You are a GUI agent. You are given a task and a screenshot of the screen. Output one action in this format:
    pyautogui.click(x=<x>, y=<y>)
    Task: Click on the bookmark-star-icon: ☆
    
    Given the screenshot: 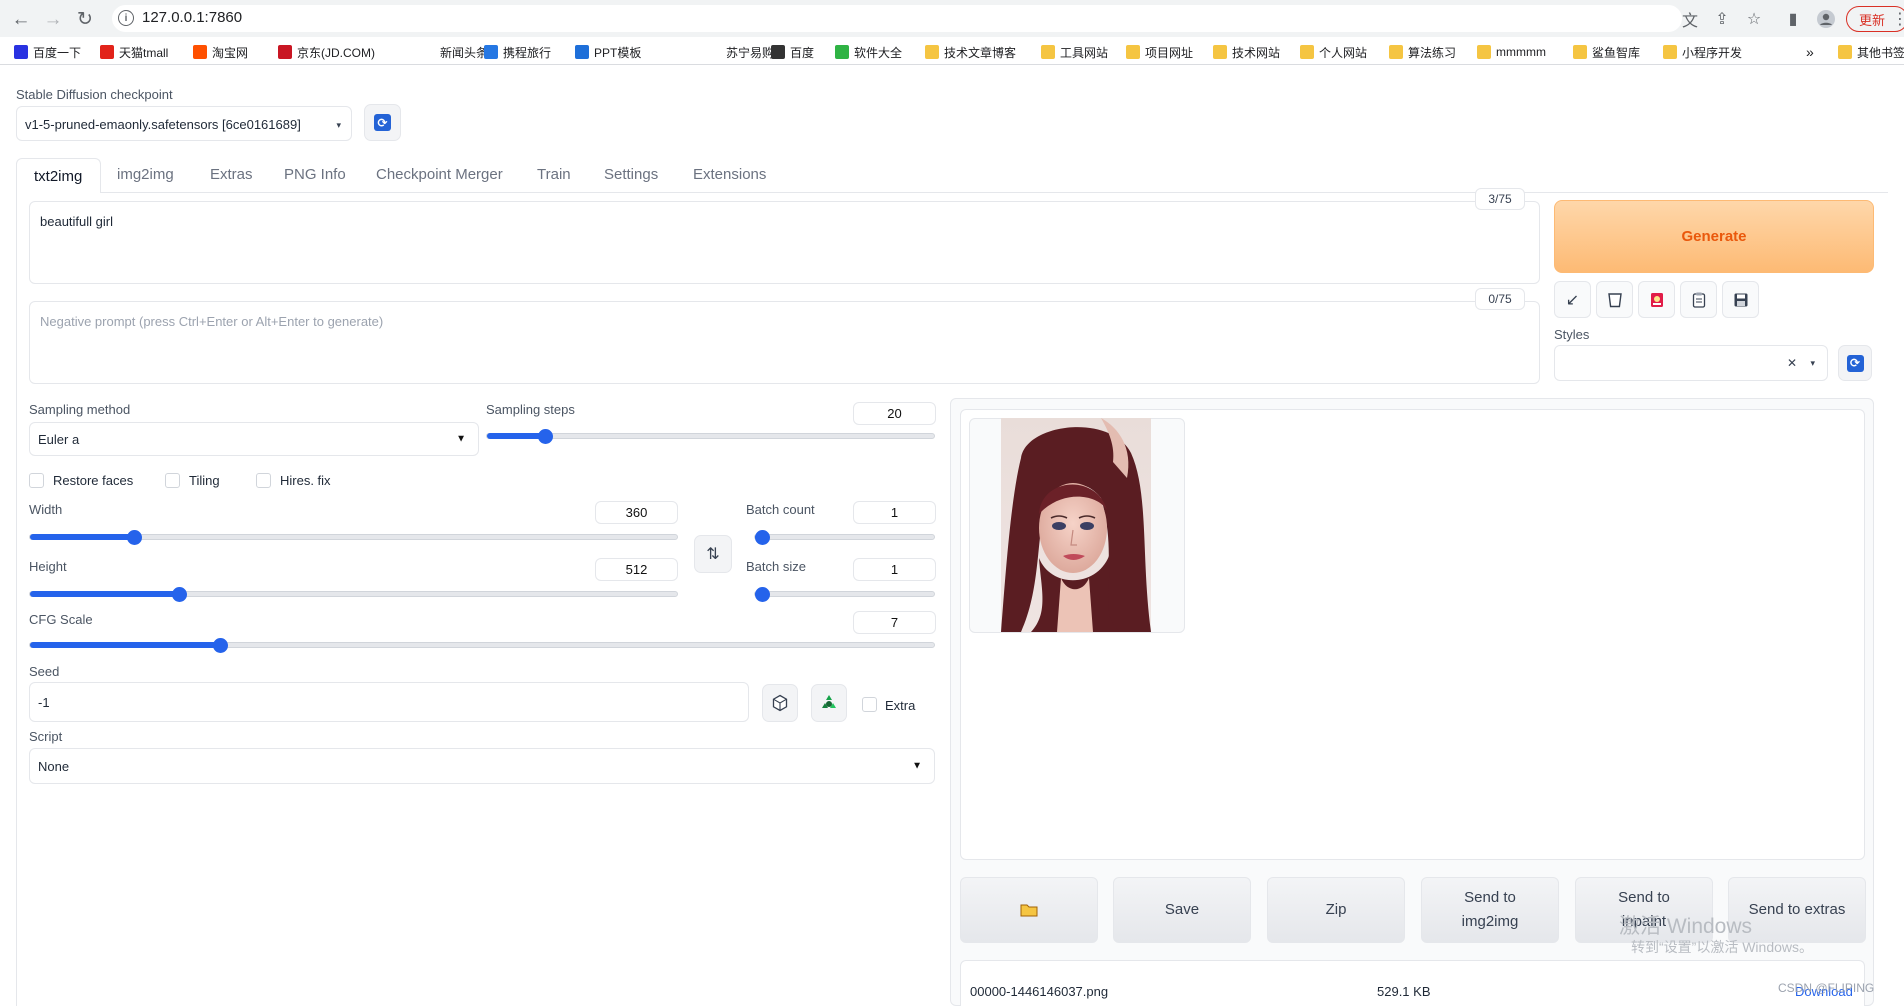 What is the action you would take?
    pyautogui.click(x=1754, y=19)
    